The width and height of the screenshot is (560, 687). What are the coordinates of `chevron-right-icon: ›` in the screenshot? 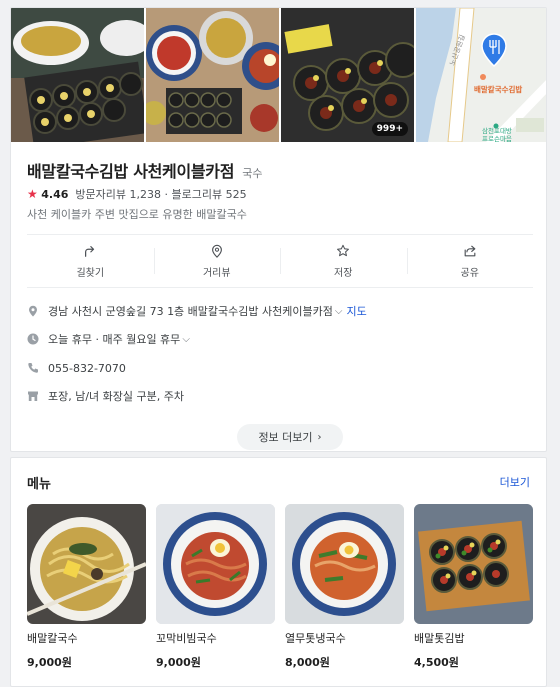 It's located at (319, 437).